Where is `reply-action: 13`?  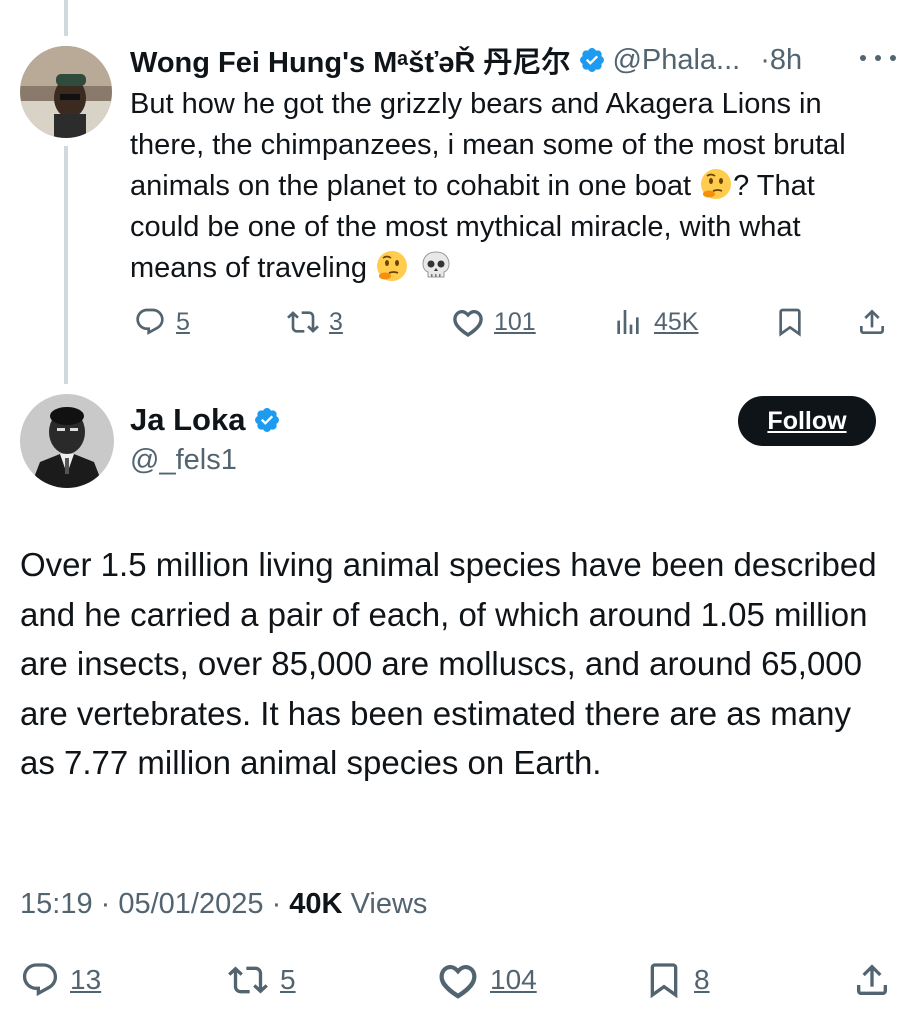
reply-action: 13 is located at coordinates (60, 980).